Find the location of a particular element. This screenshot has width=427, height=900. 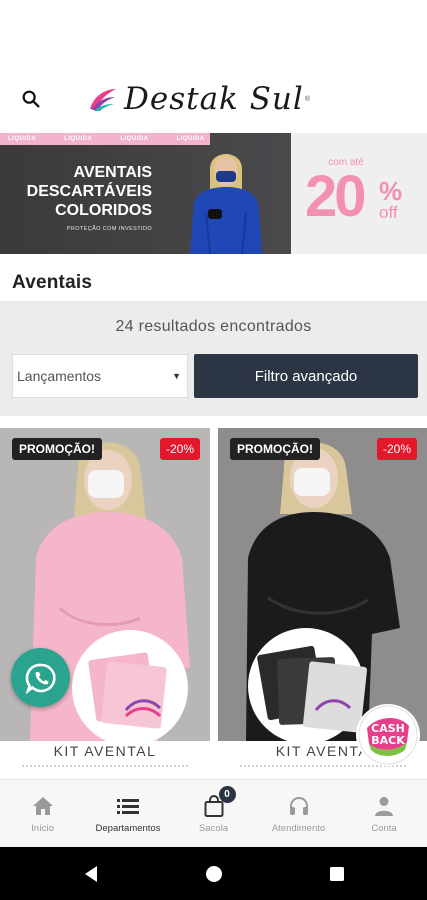

cashback-button: CASH BACK is located at coordinates (388, 735).